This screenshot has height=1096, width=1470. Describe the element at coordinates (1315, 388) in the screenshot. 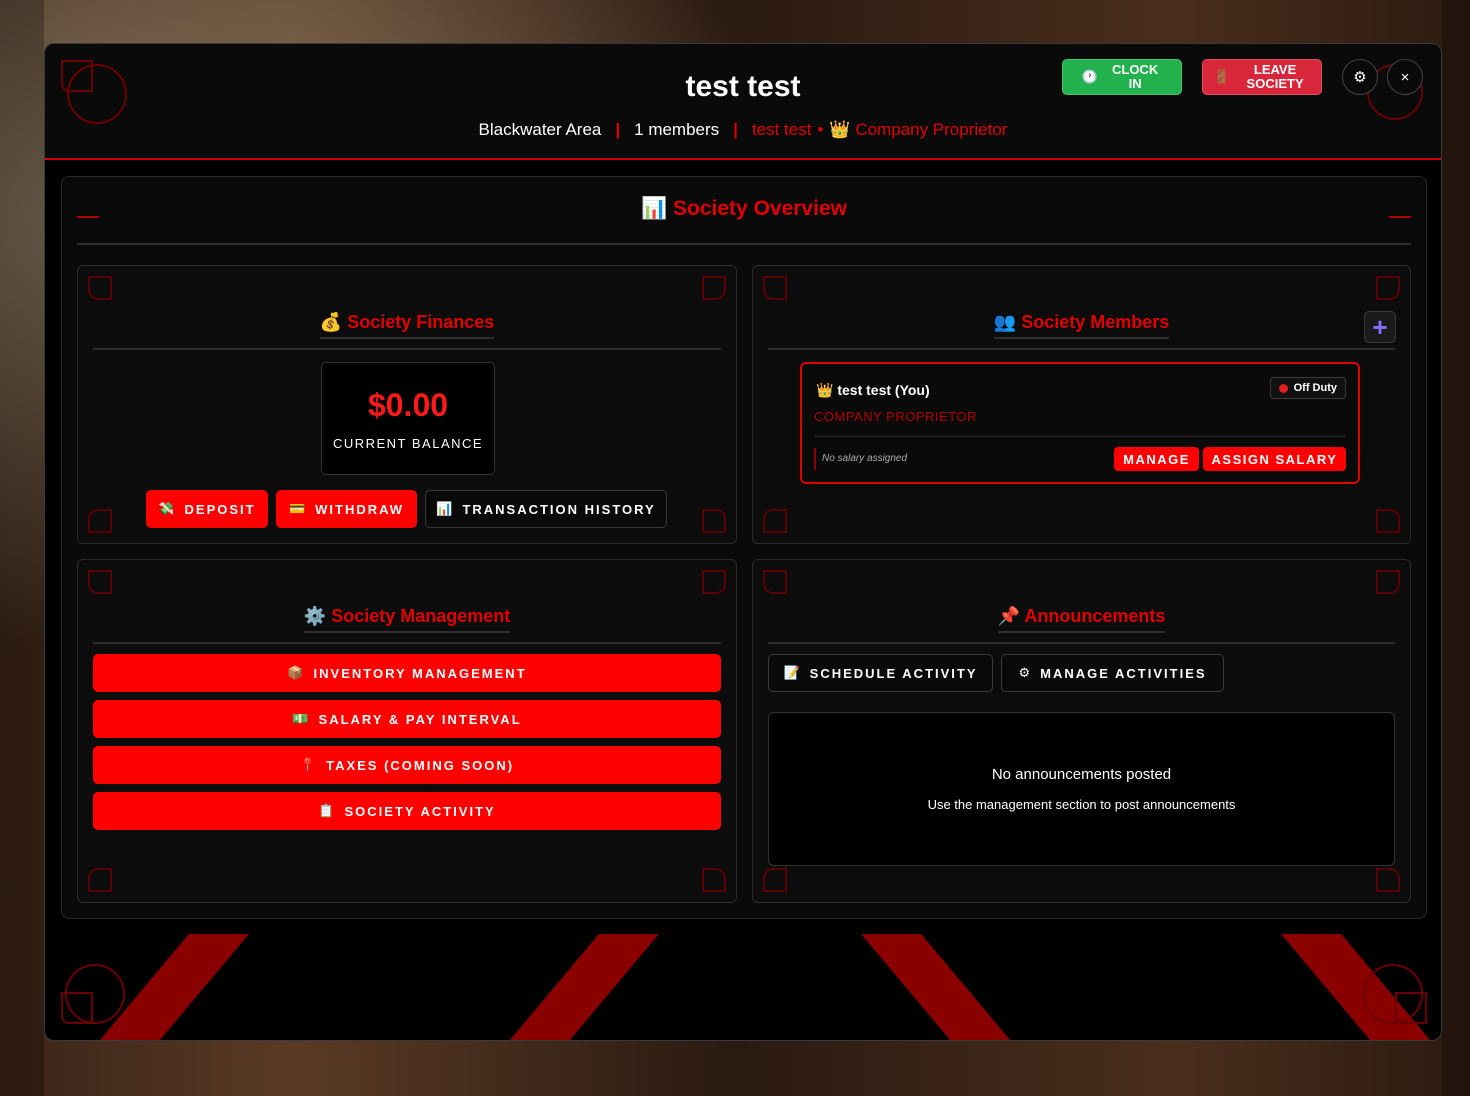

I see `duty-status-text: Off Duty` at that location.